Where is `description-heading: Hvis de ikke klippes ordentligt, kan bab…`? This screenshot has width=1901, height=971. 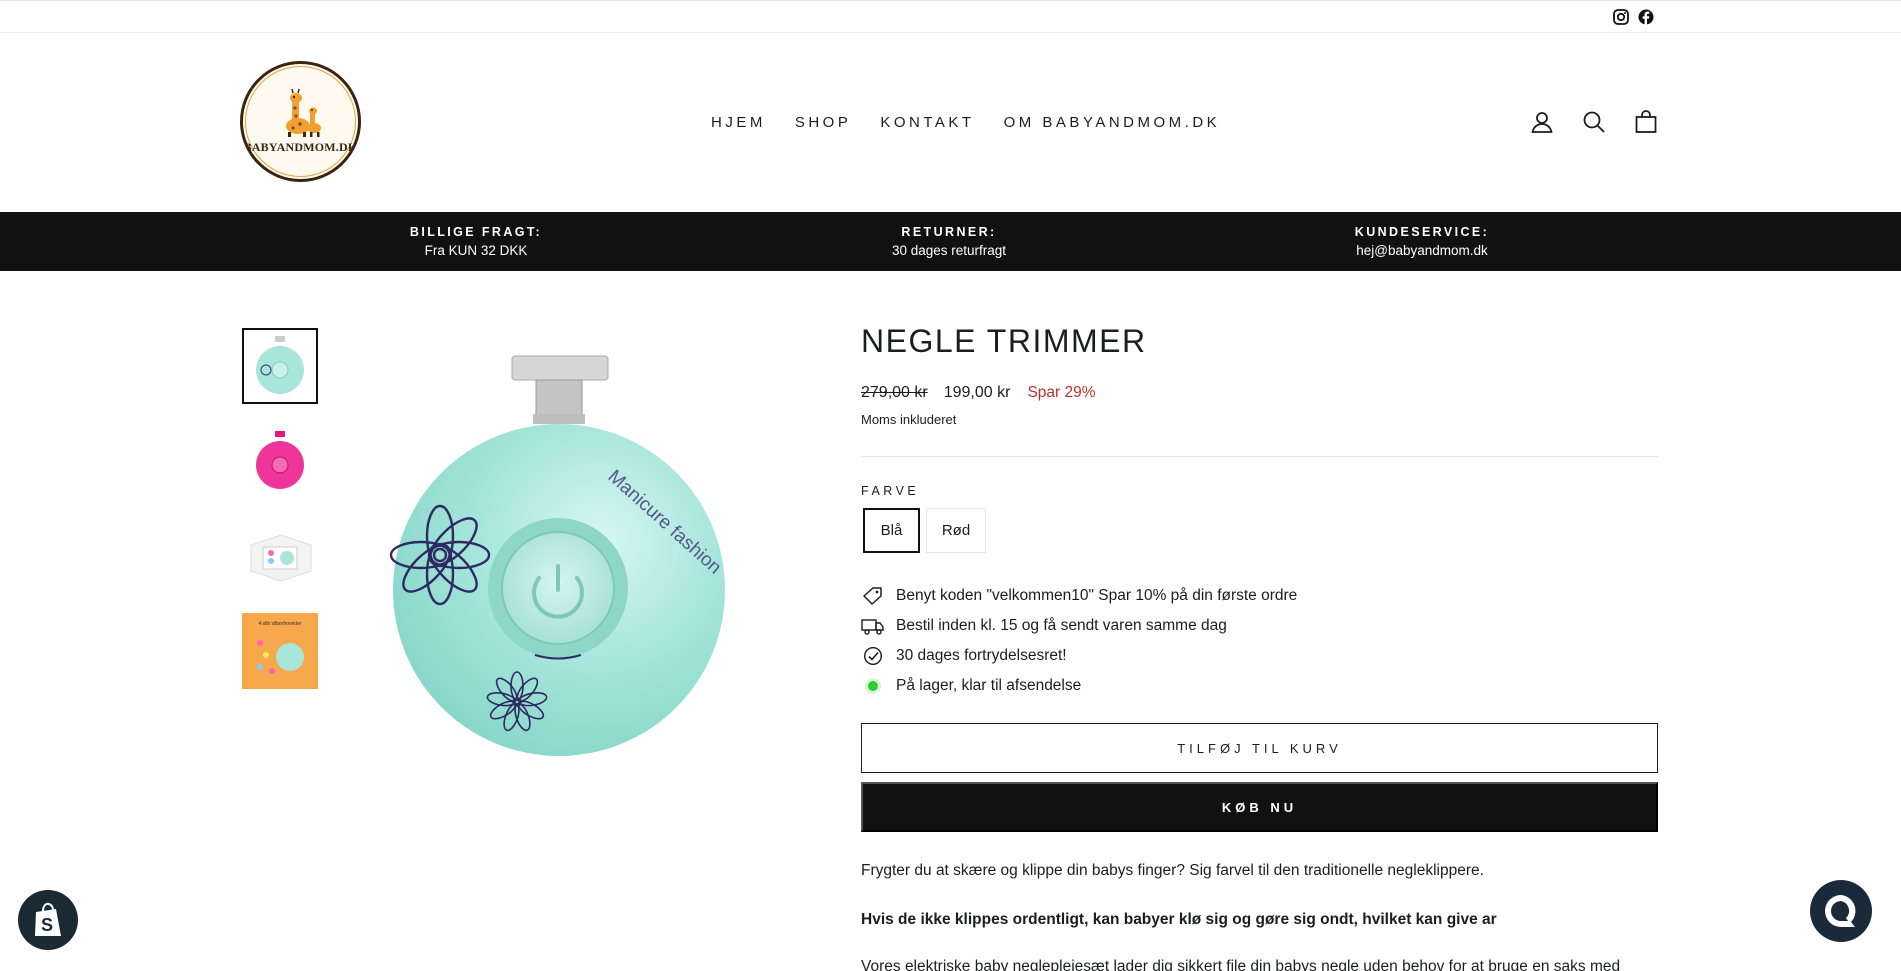
description-heading: Hvis de ikke klippes ordentligt, kan bab… is located at coordinates (1179, 919).